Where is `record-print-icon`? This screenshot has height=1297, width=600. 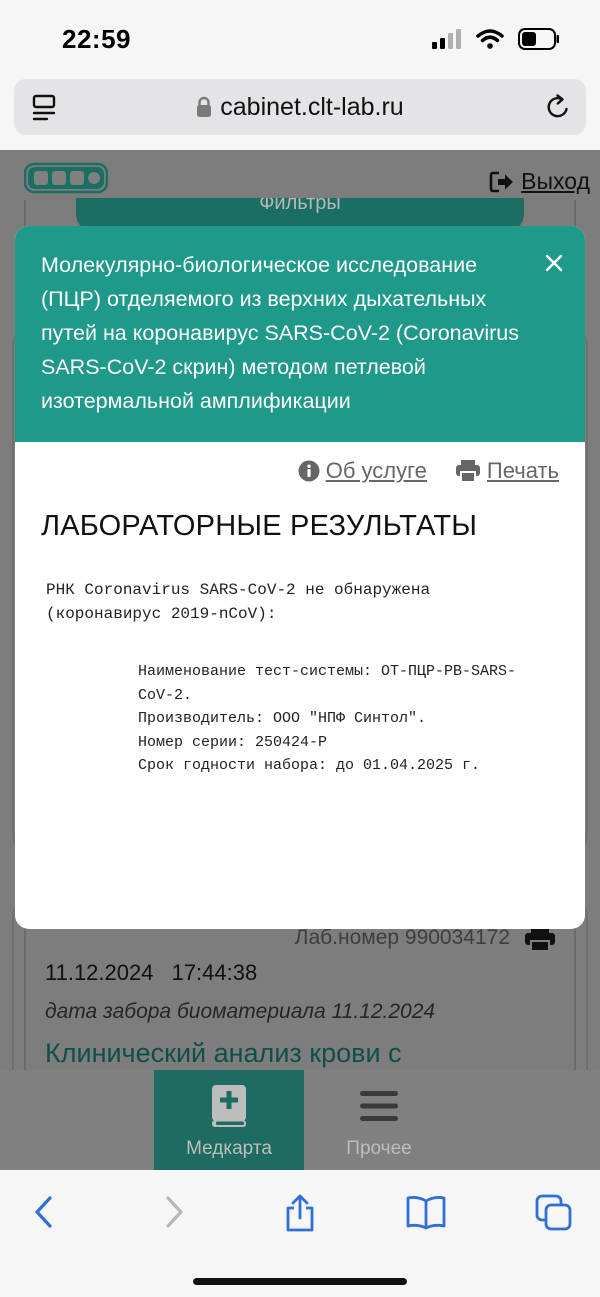
record-print-icon is located at coordinates (540, 939).